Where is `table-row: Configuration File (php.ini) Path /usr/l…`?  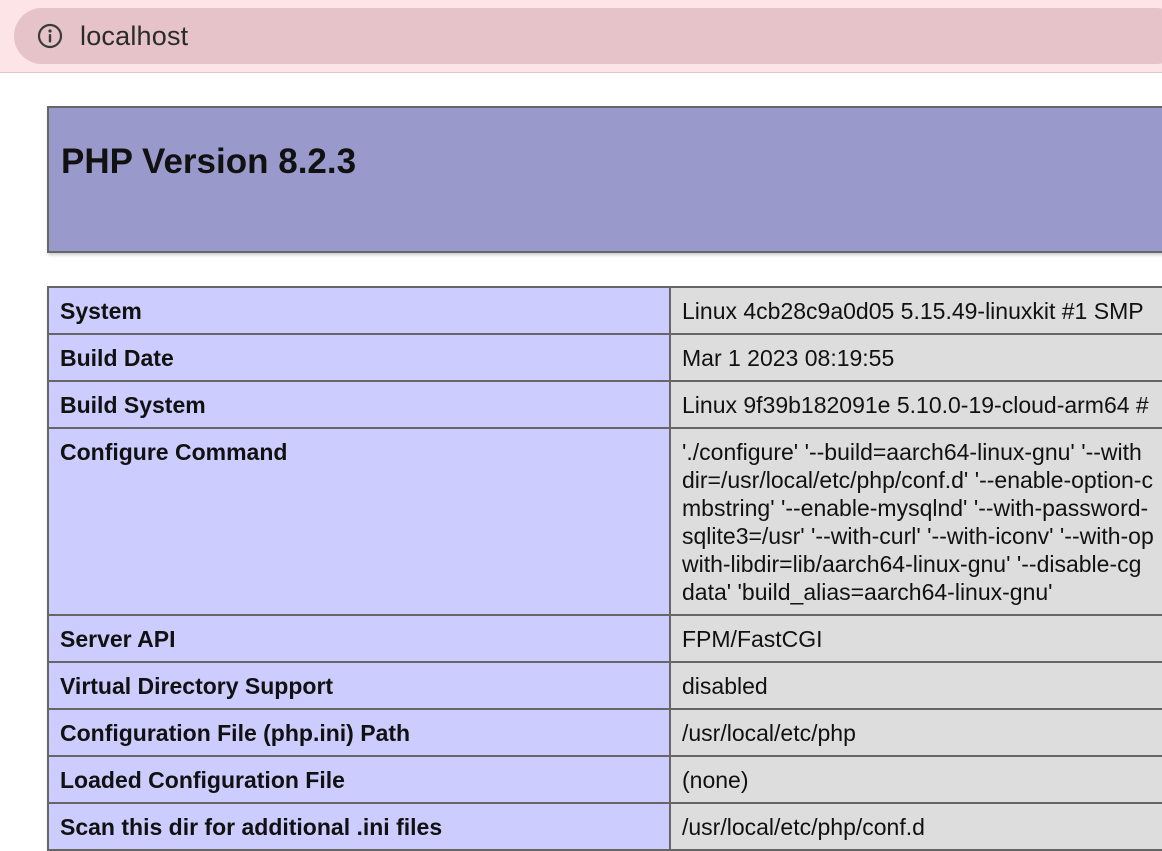
table-row: Configuration File (php.ini) Path /usr/l… is located at coordinates (604, 732).